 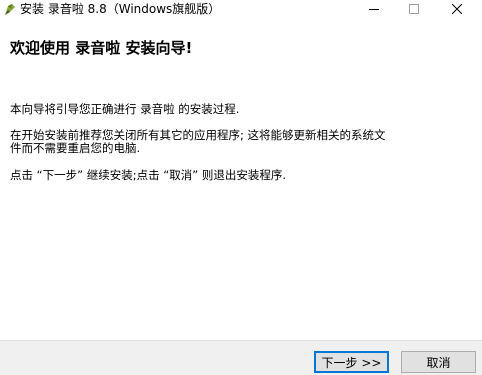 I want to click on page-title: 欢迎使用 录音啦 安装向导!, so click(x=101, y=48).